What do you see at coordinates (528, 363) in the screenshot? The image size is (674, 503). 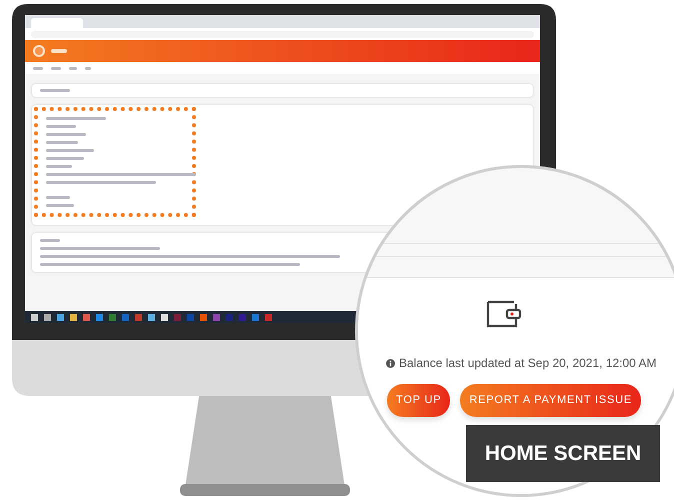 I see `balance-note: Balance last updated at Sep 20, 2021, 12:00 AM` at bounding box center [528, 363].